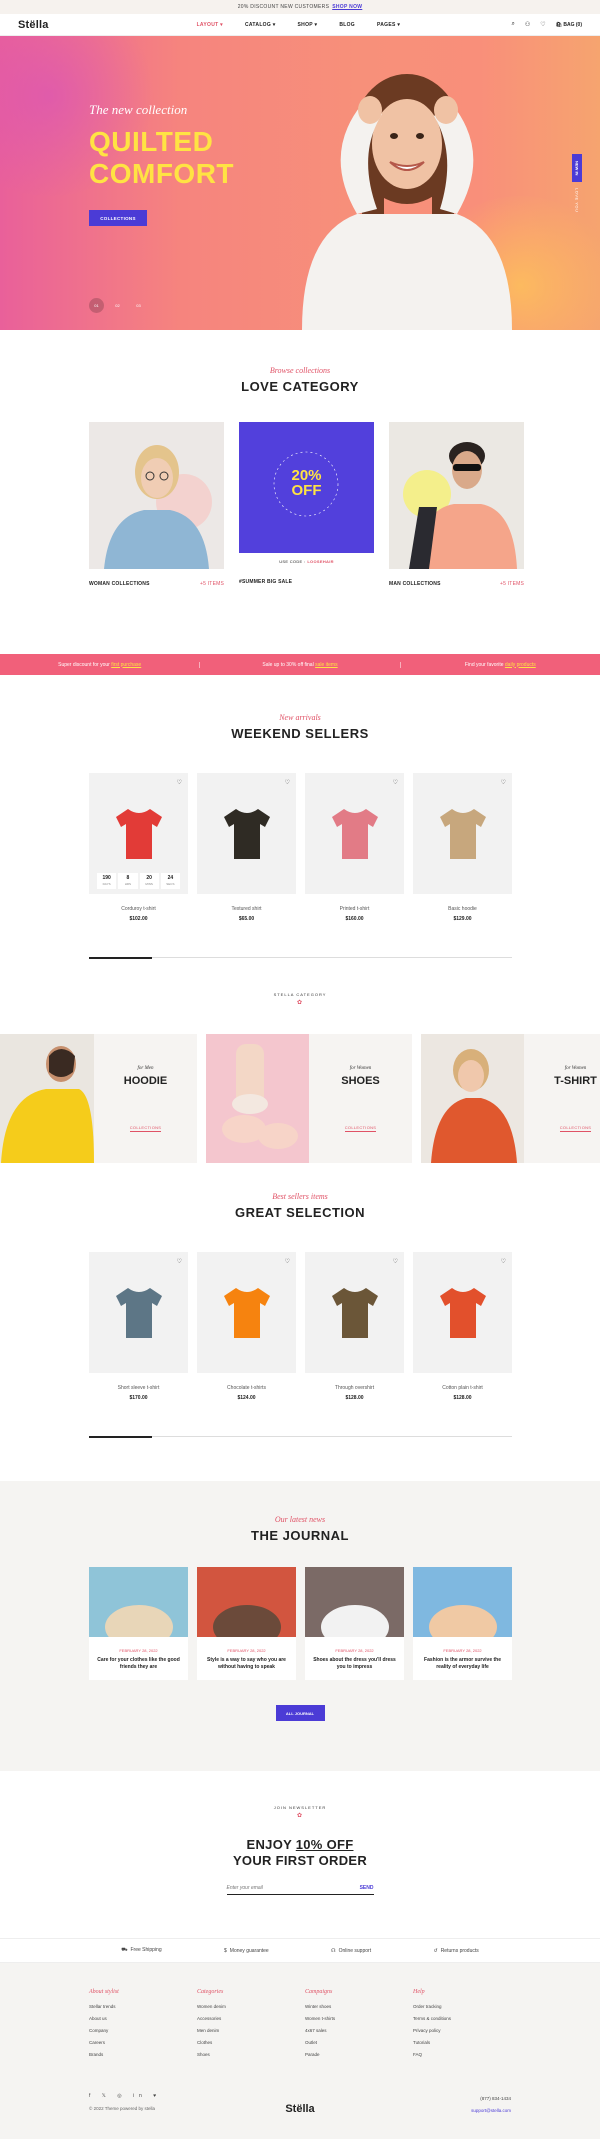 The width and height of the screenshot is (600, 2139). What do you see at coordinates (527, 24) in the screenshot?
I see `user-icon: ⚇` at bounding box center [527, 24].